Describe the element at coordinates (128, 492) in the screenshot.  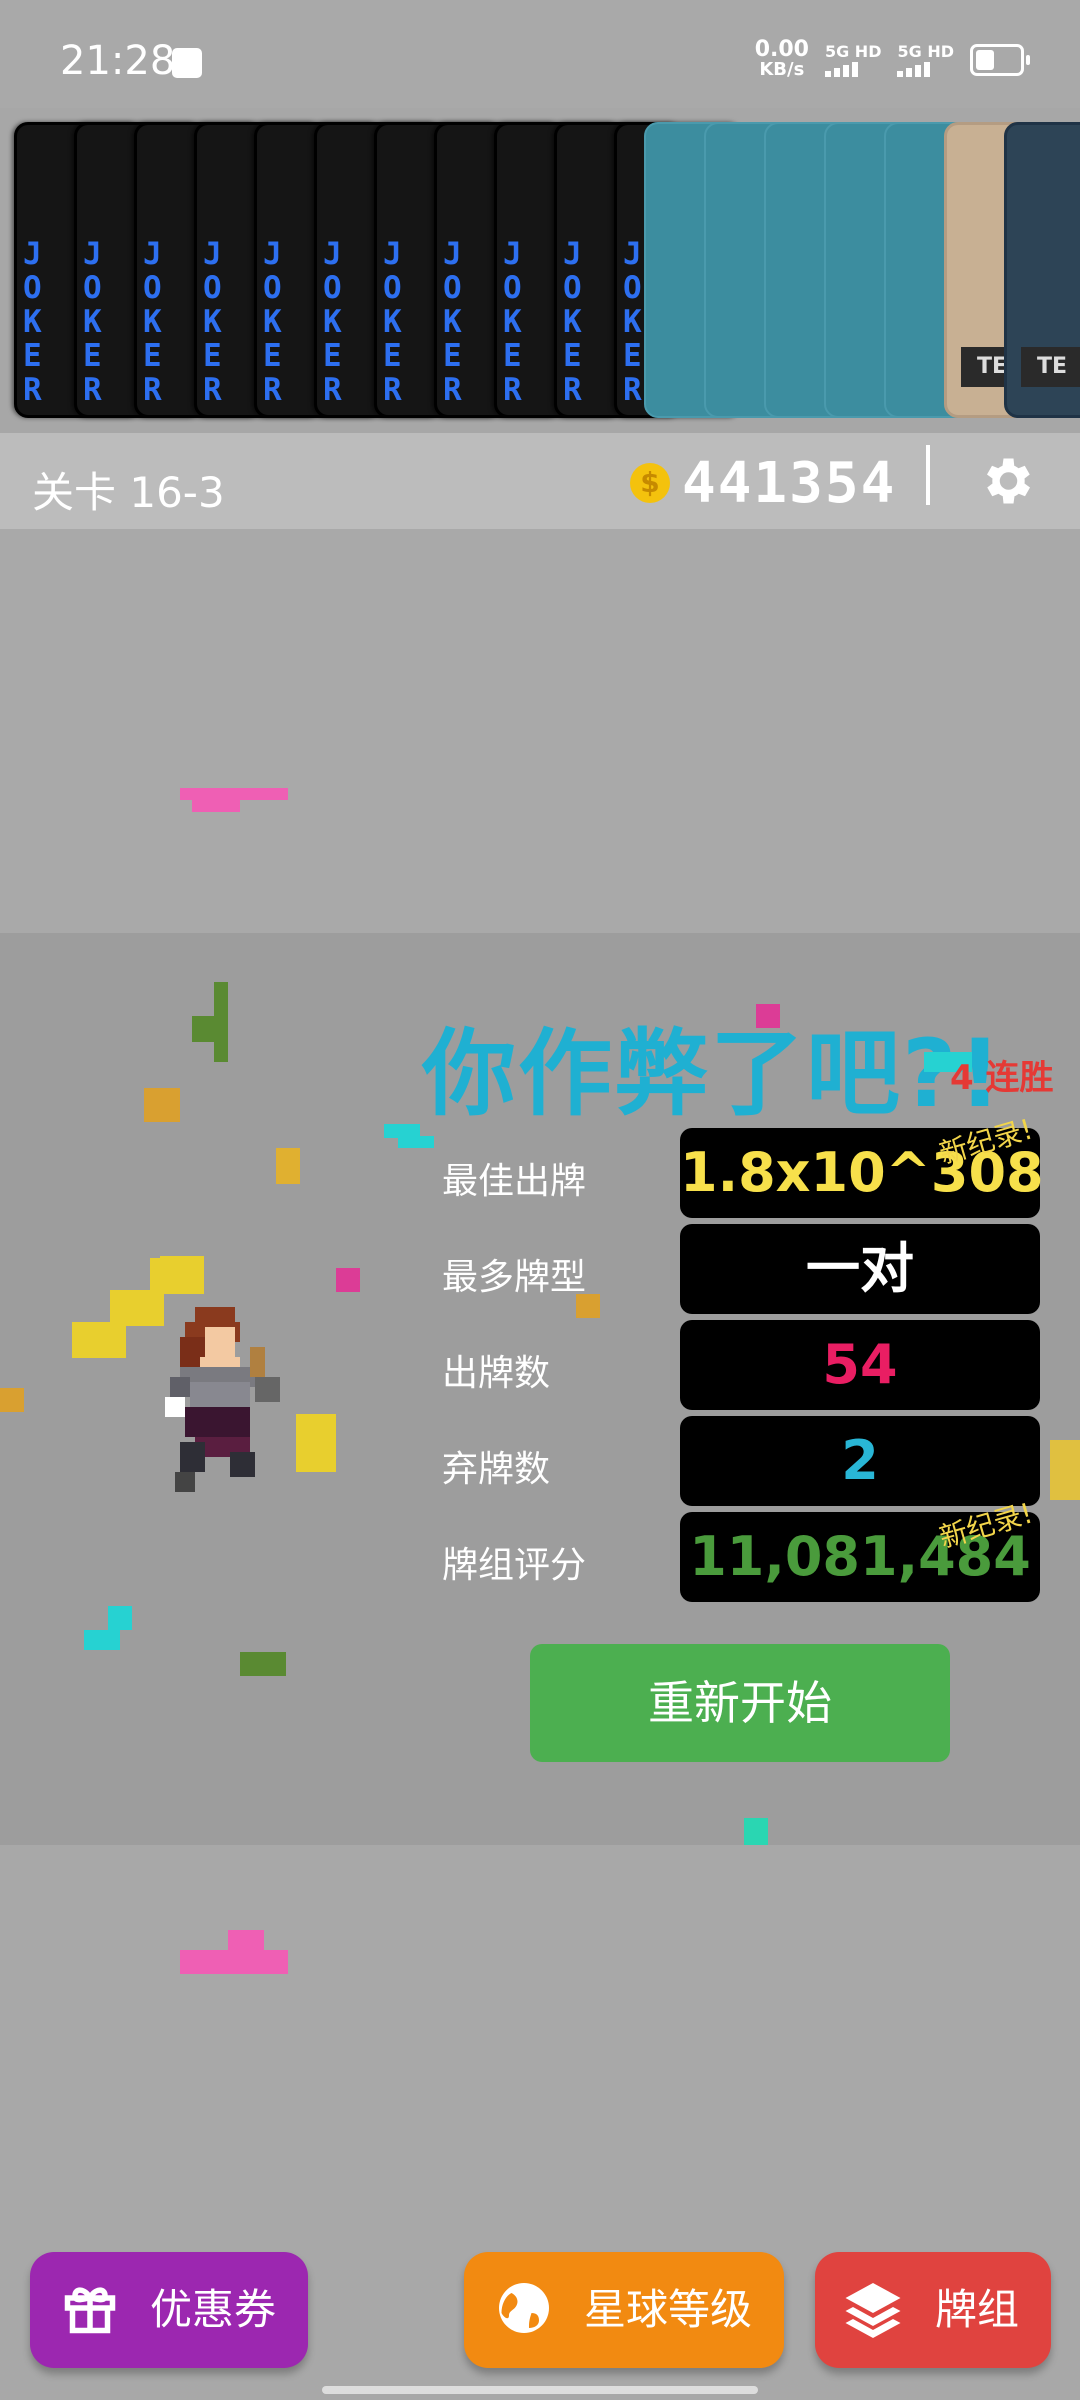
I see `level-label: 关卡 16-3` at that location.